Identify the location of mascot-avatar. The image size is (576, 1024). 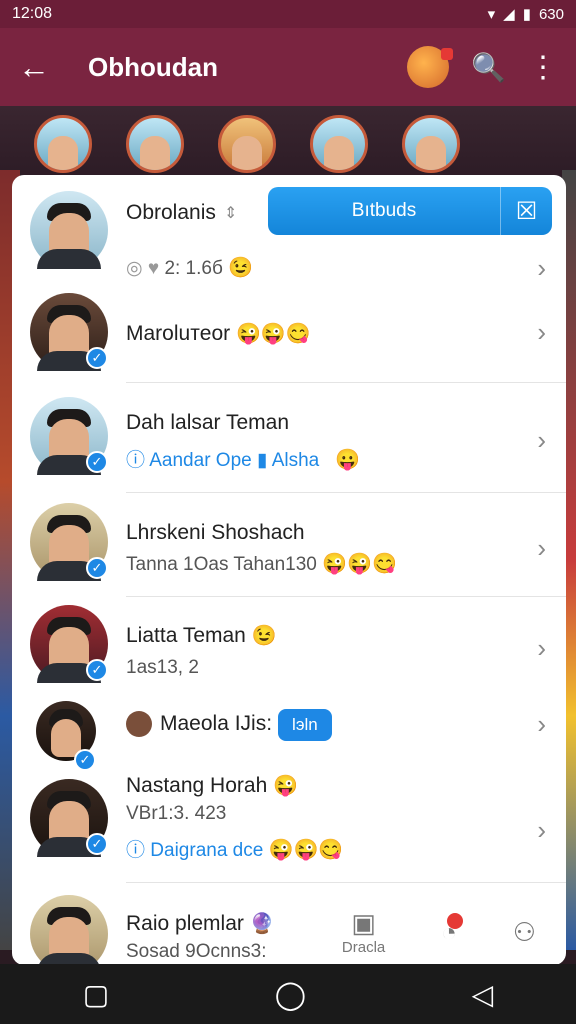
(430, 67).